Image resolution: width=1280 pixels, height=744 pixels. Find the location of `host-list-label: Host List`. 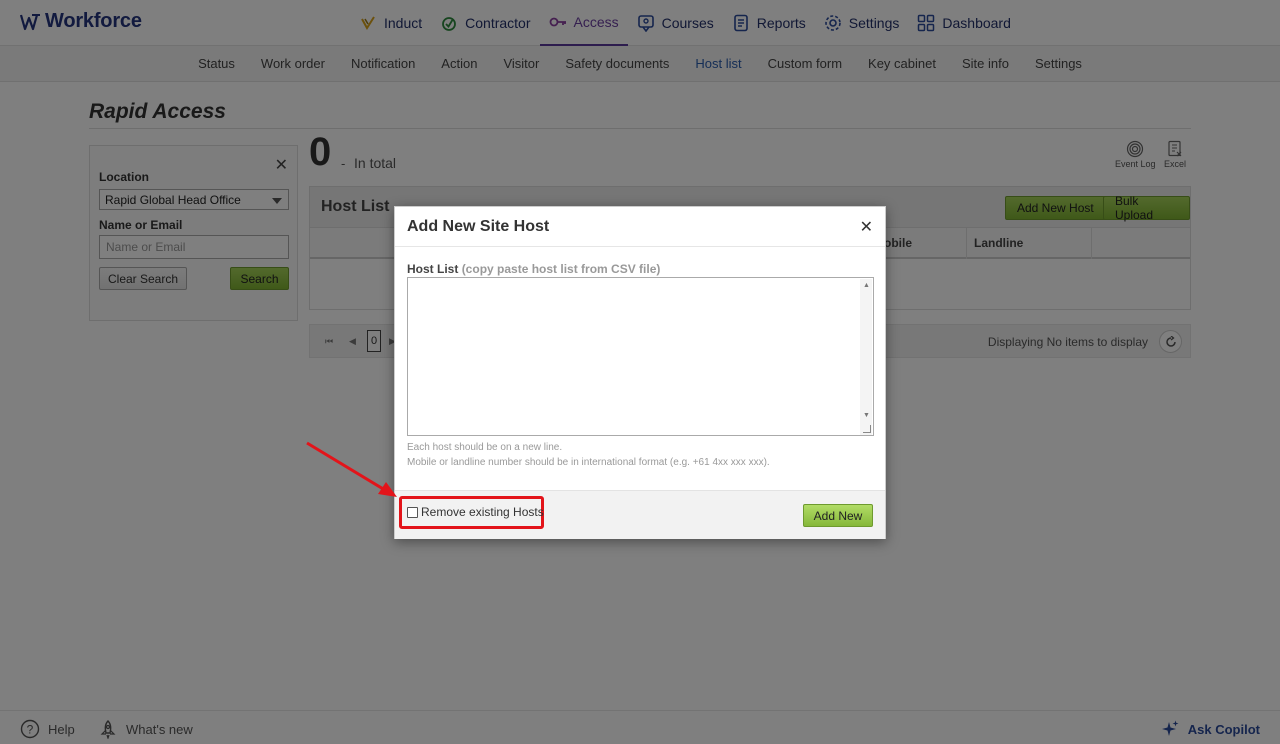

host-list-label: Host List is located at coordinates (433, 269).